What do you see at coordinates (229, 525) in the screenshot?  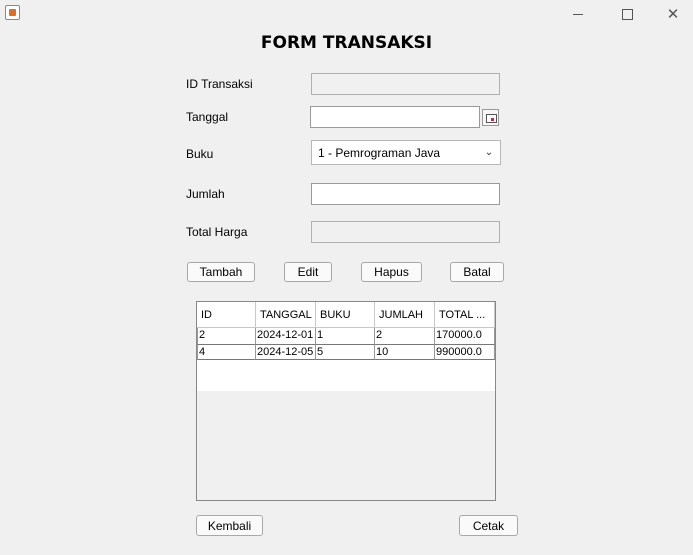 I see `kembali-button: Kembali` at bounding box center [229, 525].